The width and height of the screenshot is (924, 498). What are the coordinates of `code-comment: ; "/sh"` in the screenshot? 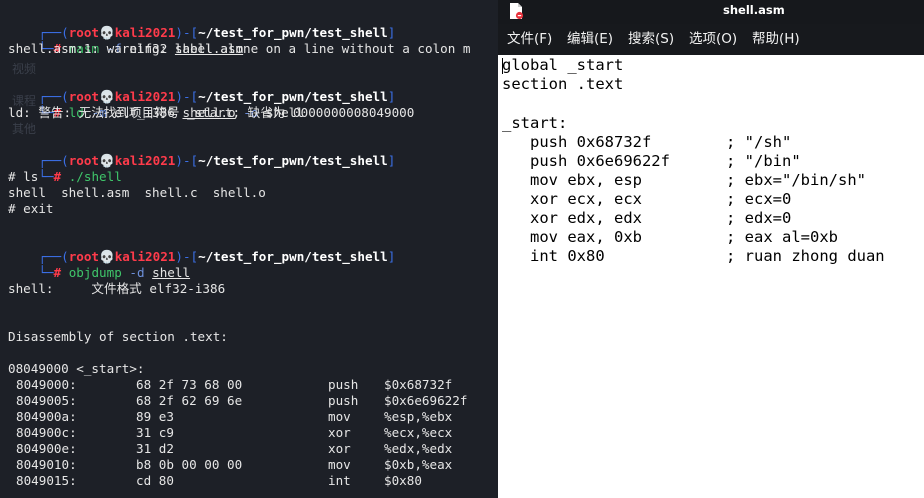 It's located at (759, 142).